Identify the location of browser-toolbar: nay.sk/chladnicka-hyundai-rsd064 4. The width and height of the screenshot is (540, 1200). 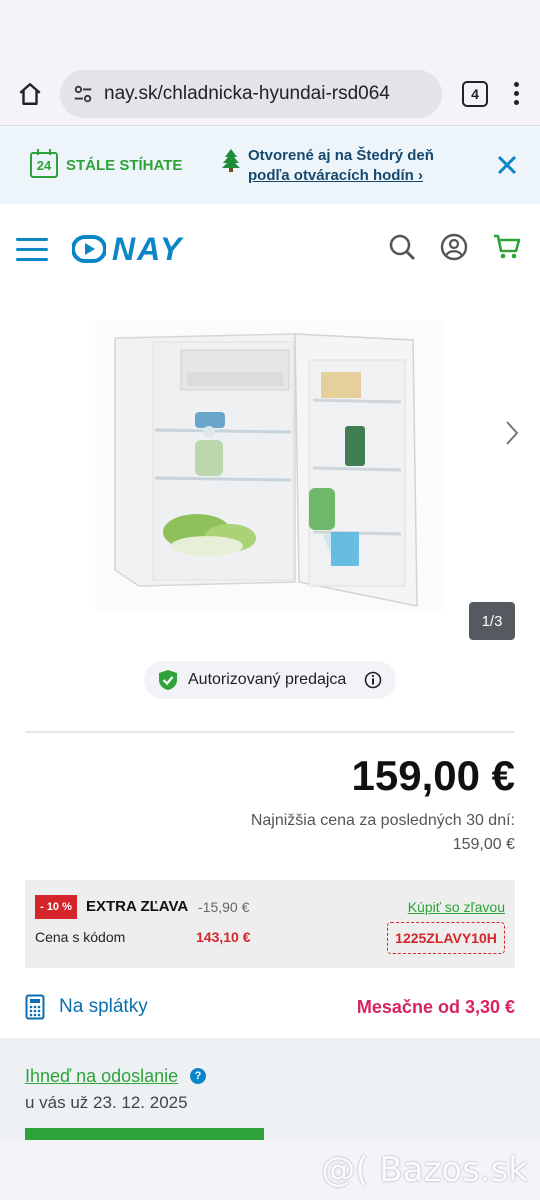
(270, 94).